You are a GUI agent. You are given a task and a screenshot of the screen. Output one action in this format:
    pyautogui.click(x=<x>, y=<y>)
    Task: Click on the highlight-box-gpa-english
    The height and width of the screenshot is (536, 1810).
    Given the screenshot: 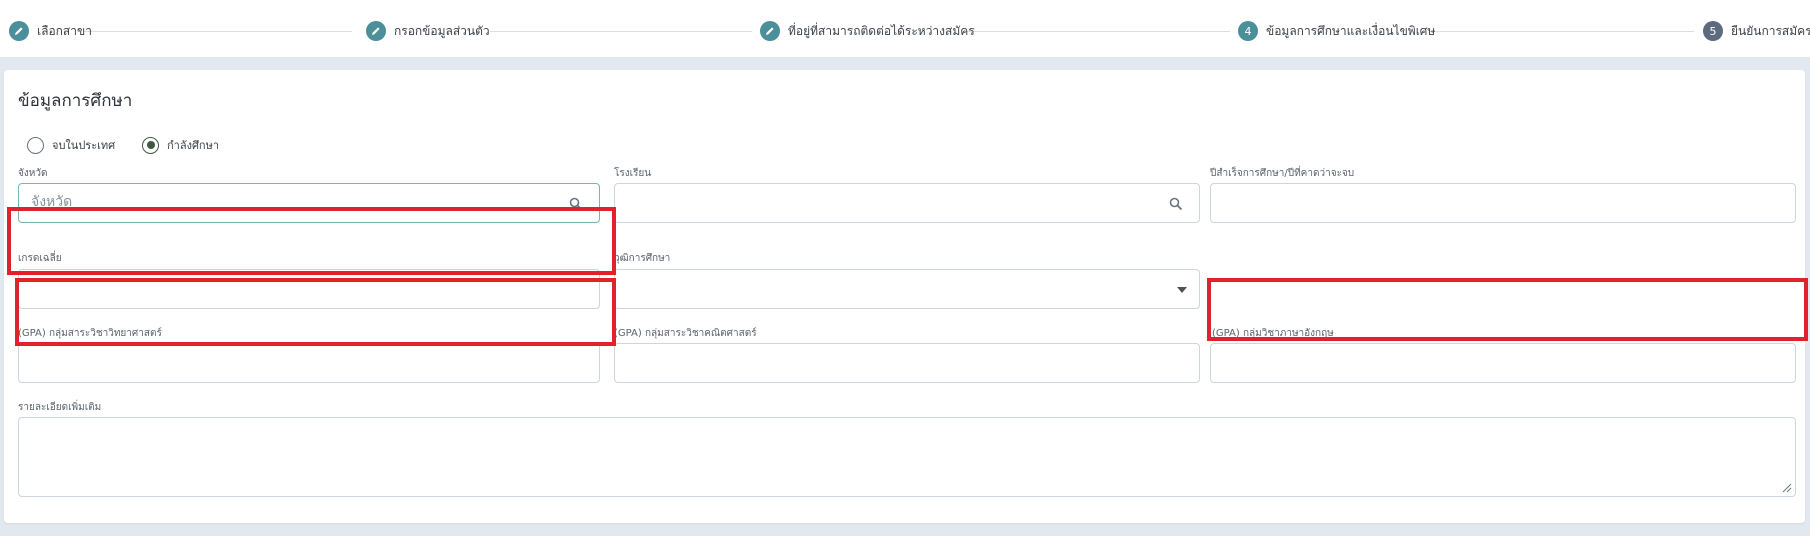 What is the action you would take?
    pyautogui.click(x=1507, y=309)
    